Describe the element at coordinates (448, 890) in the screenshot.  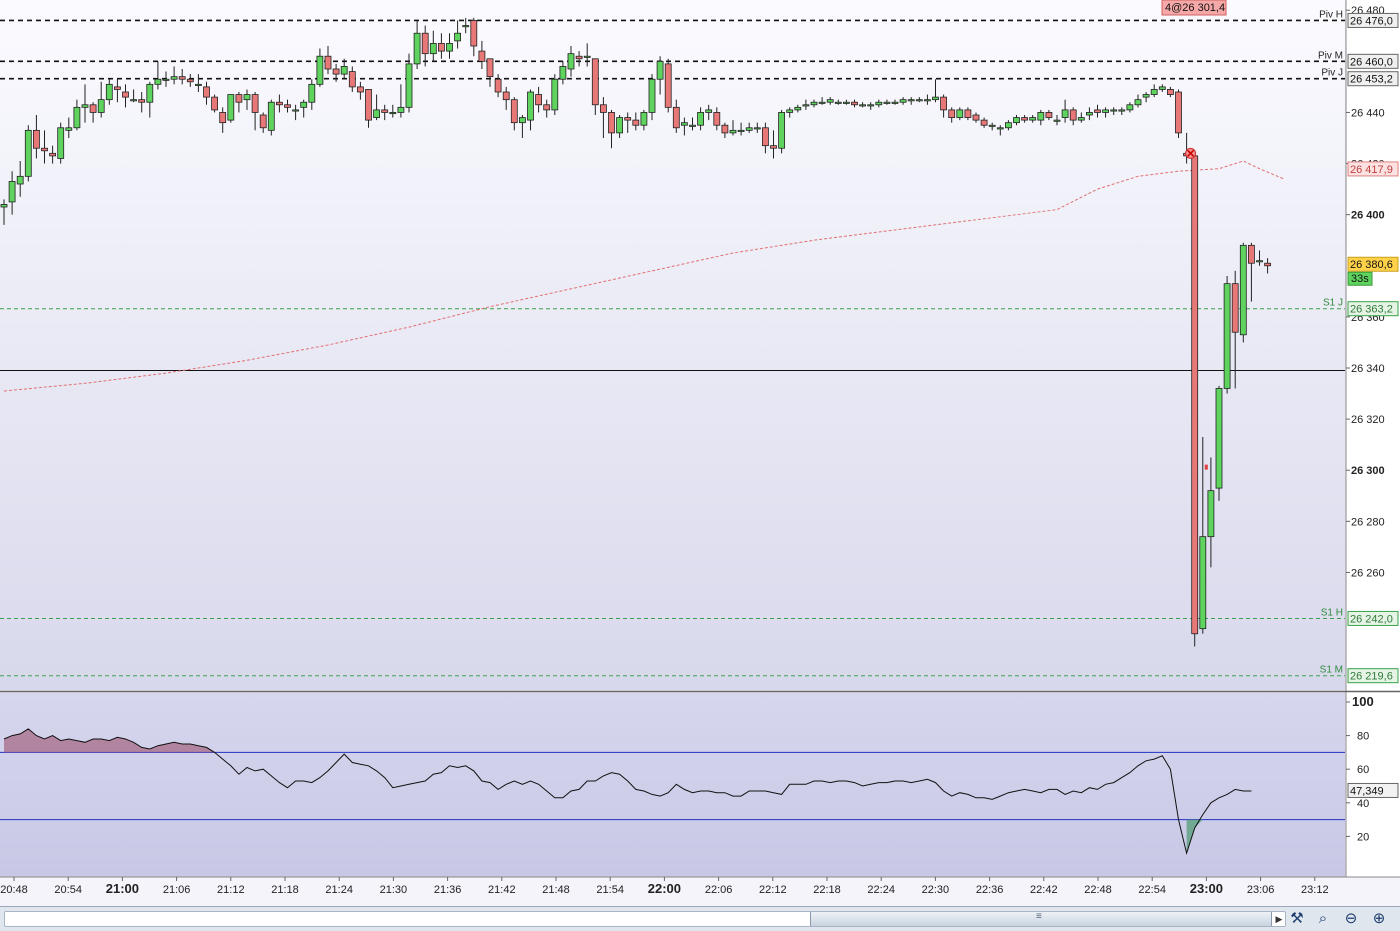
I see `time-tick-label: 21:36` at that location.